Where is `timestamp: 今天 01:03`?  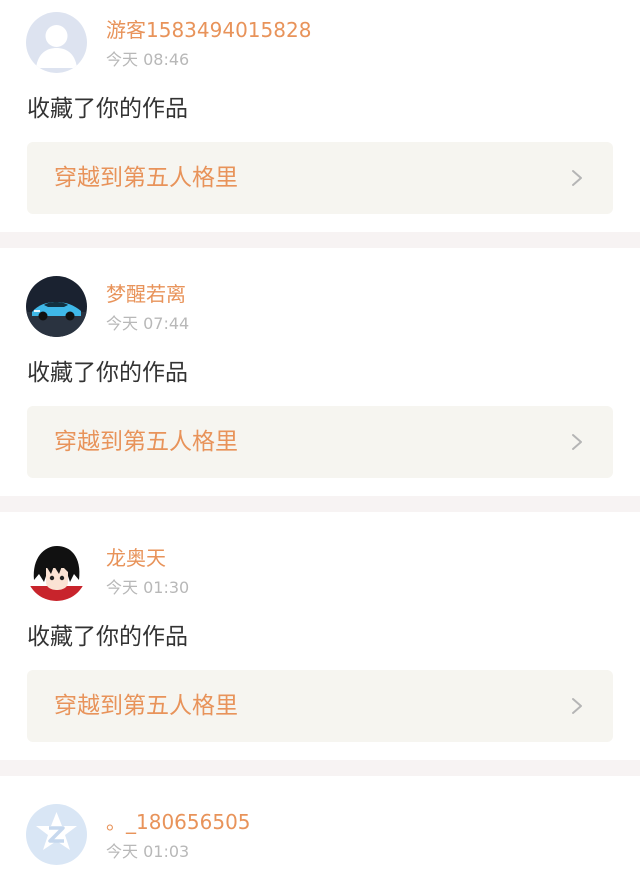 timestamp: 今天 01:03 is located at coordinates (148, 851).